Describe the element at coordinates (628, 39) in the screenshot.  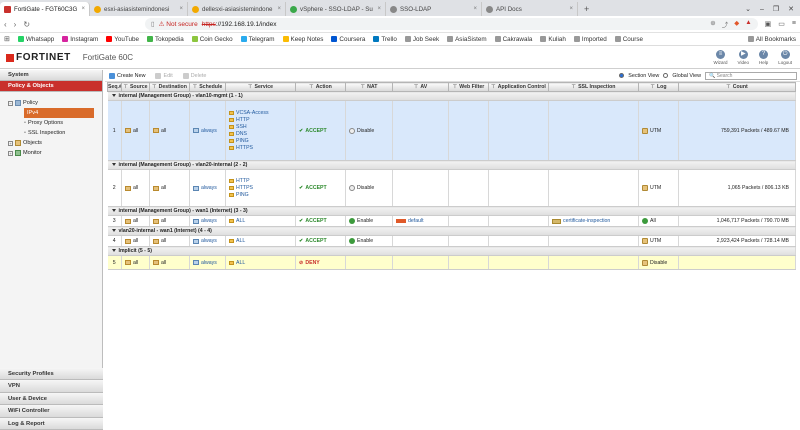
I see `bookmark-item: Course` at that location.